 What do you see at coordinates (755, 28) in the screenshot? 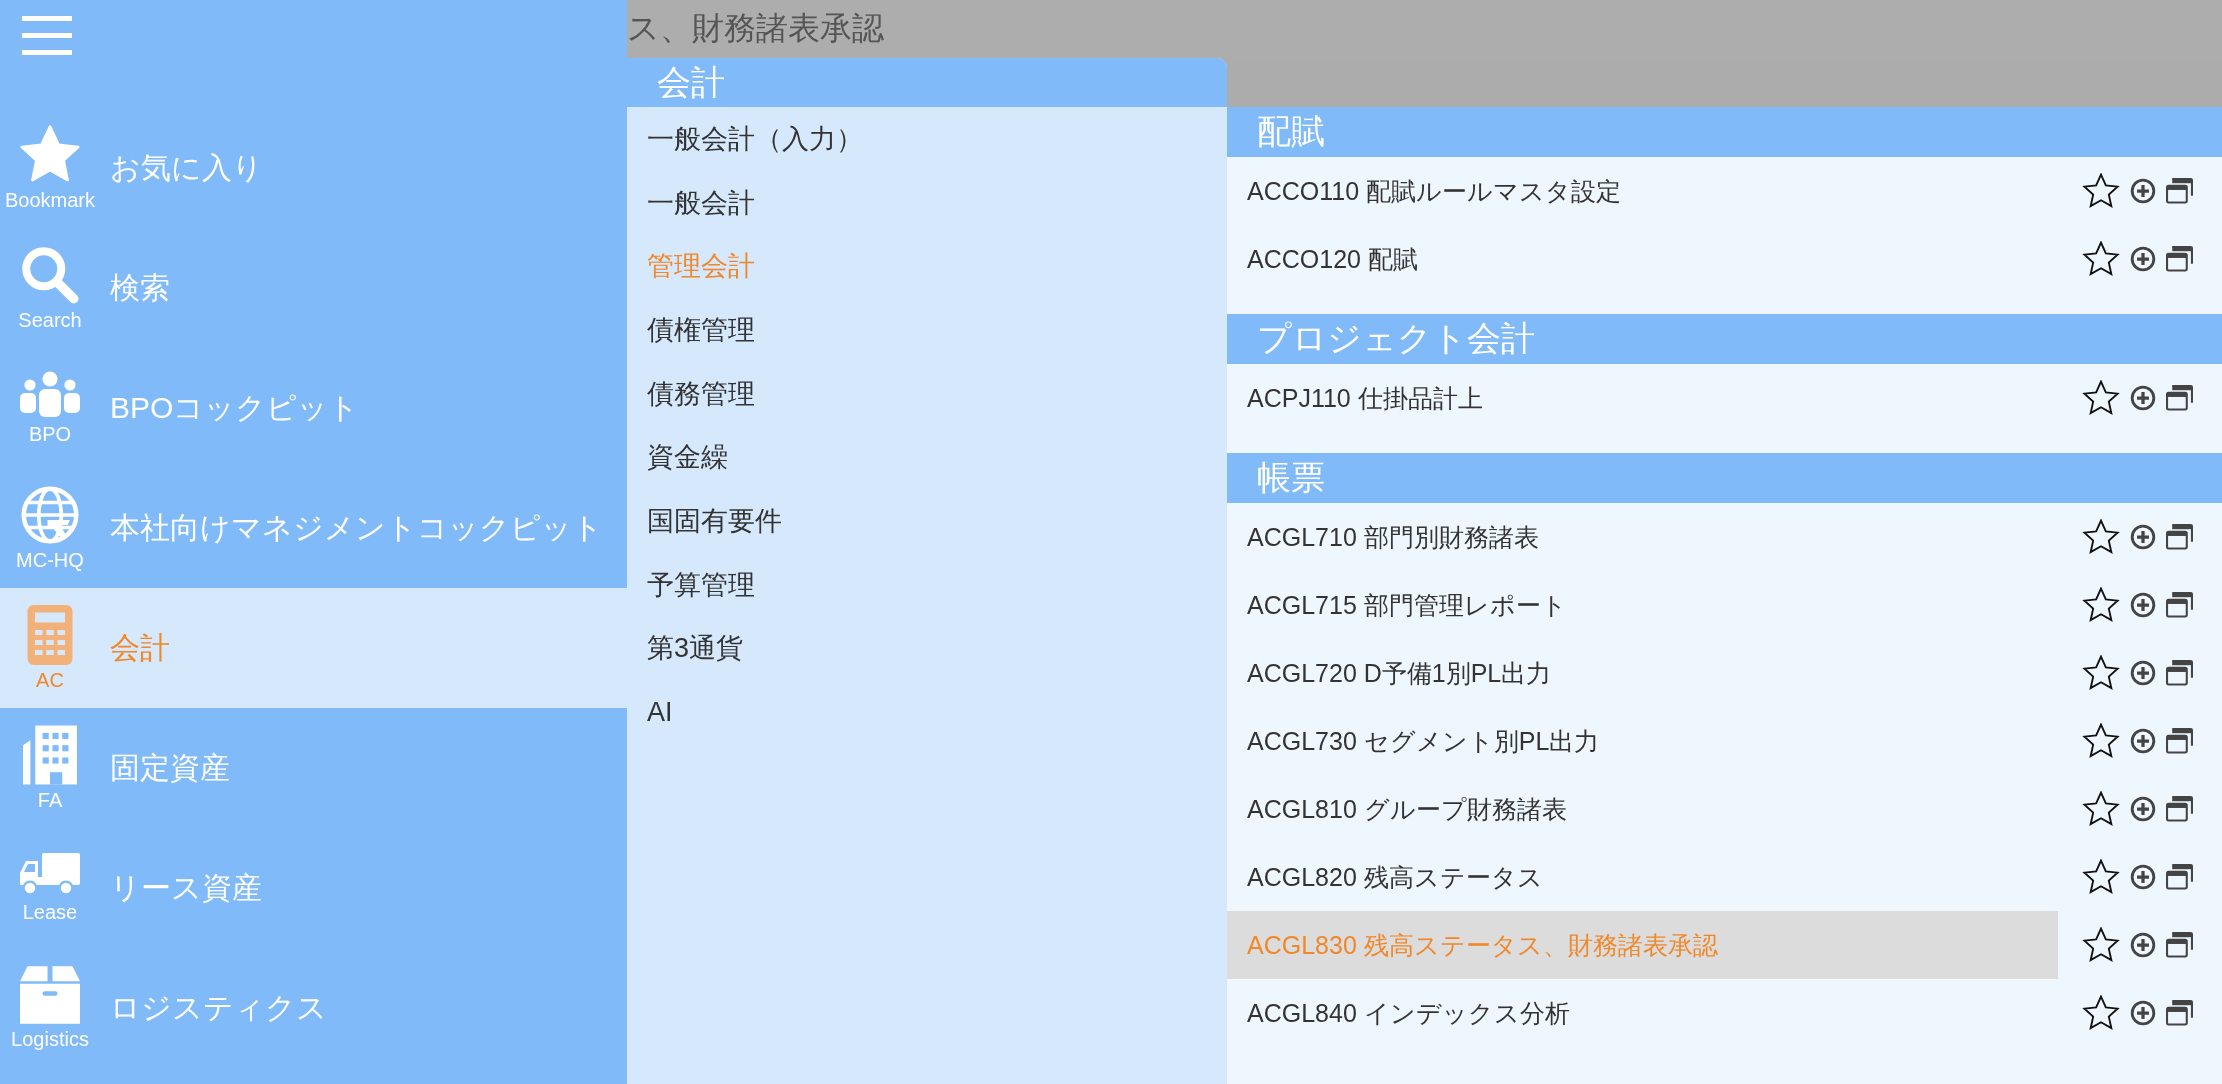
I see `page-title: ス、財務諸表承認` at bounding box center [755, 28].